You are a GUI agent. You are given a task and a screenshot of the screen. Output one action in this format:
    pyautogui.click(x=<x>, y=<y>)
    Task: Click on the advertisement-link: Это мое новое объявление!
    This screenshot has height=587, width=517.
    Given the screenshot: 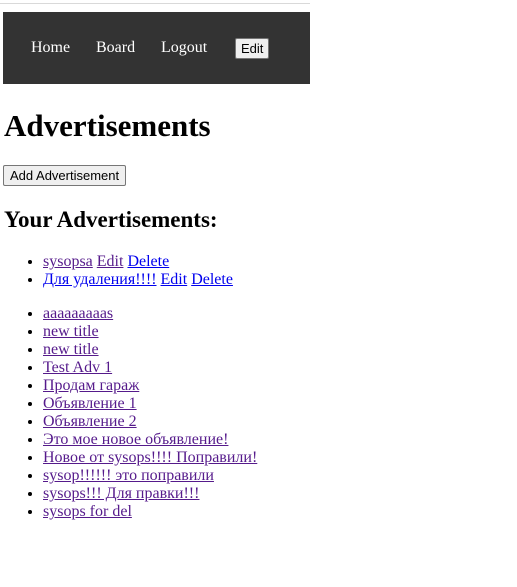 What is the action you would take?
    pyautogui.click(x=135, y=439)
    